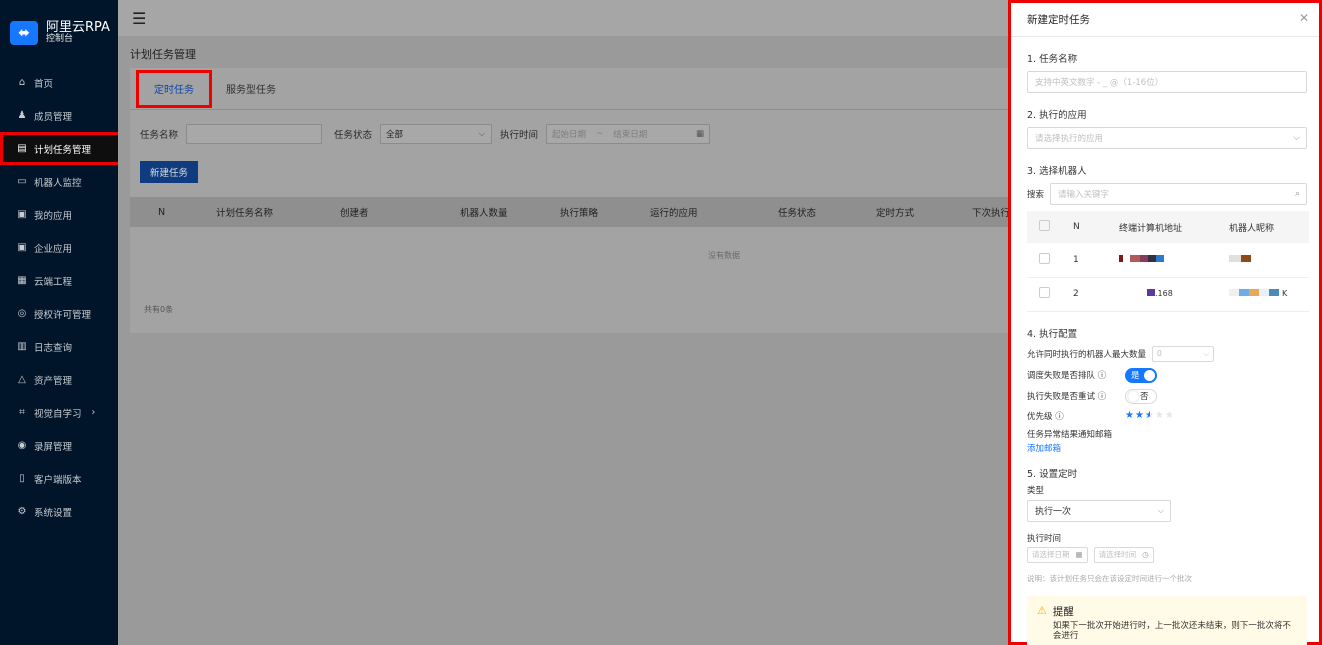 Image resolution: width=1322 pixels, height=645 pixels. I want to click on sidebar-item-label: 授权许可管理, so click(63, 315).